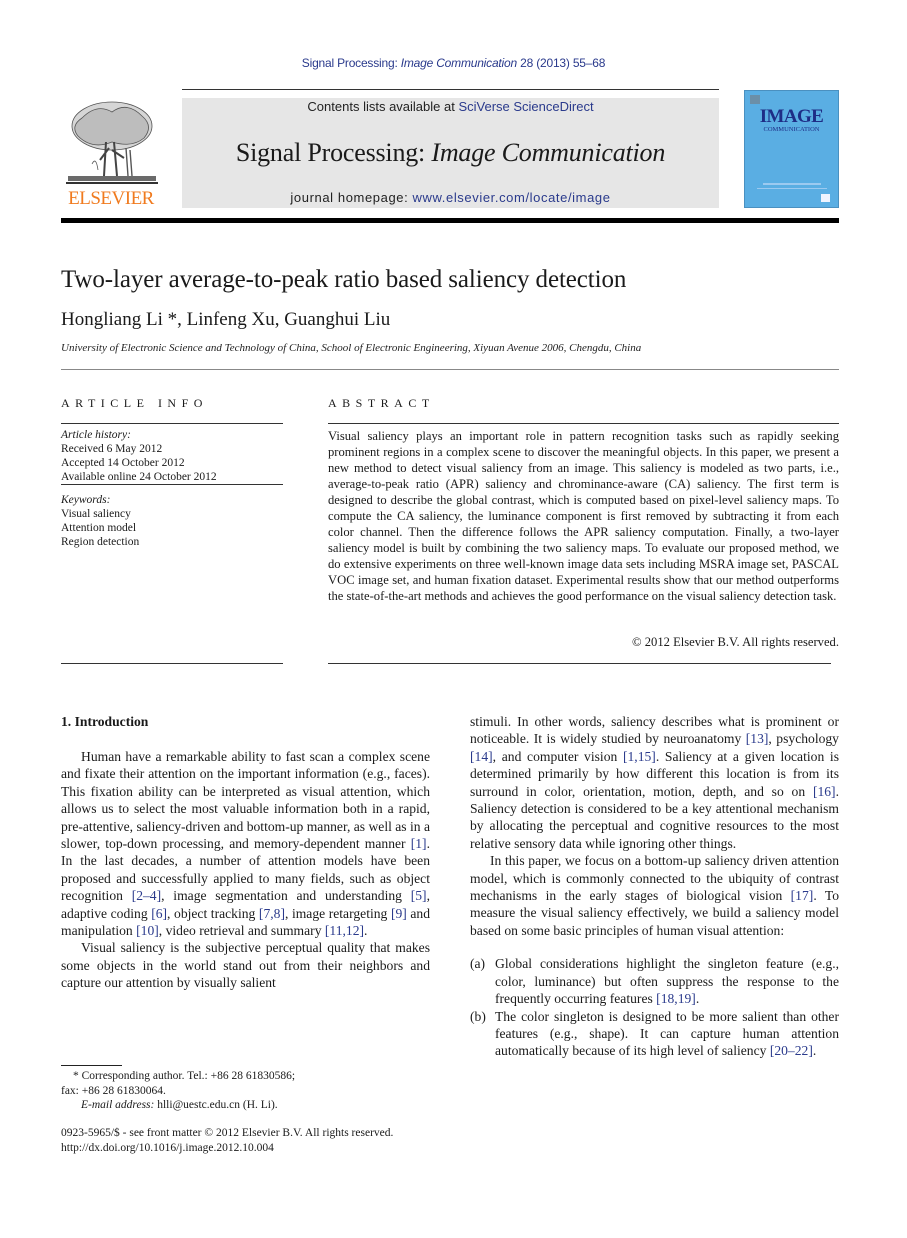  What do you see at coordinates (478, 1016) in the screenshot?
I see `list-label: (b)` at bounding box center [478, 1016].